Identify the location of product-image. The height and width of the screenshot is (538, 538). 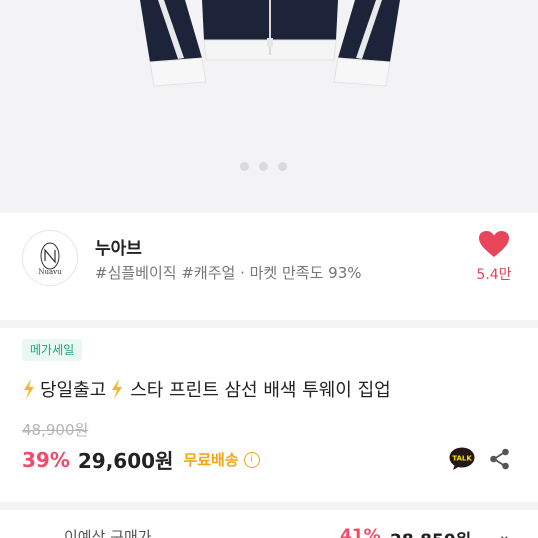
(270, 43).